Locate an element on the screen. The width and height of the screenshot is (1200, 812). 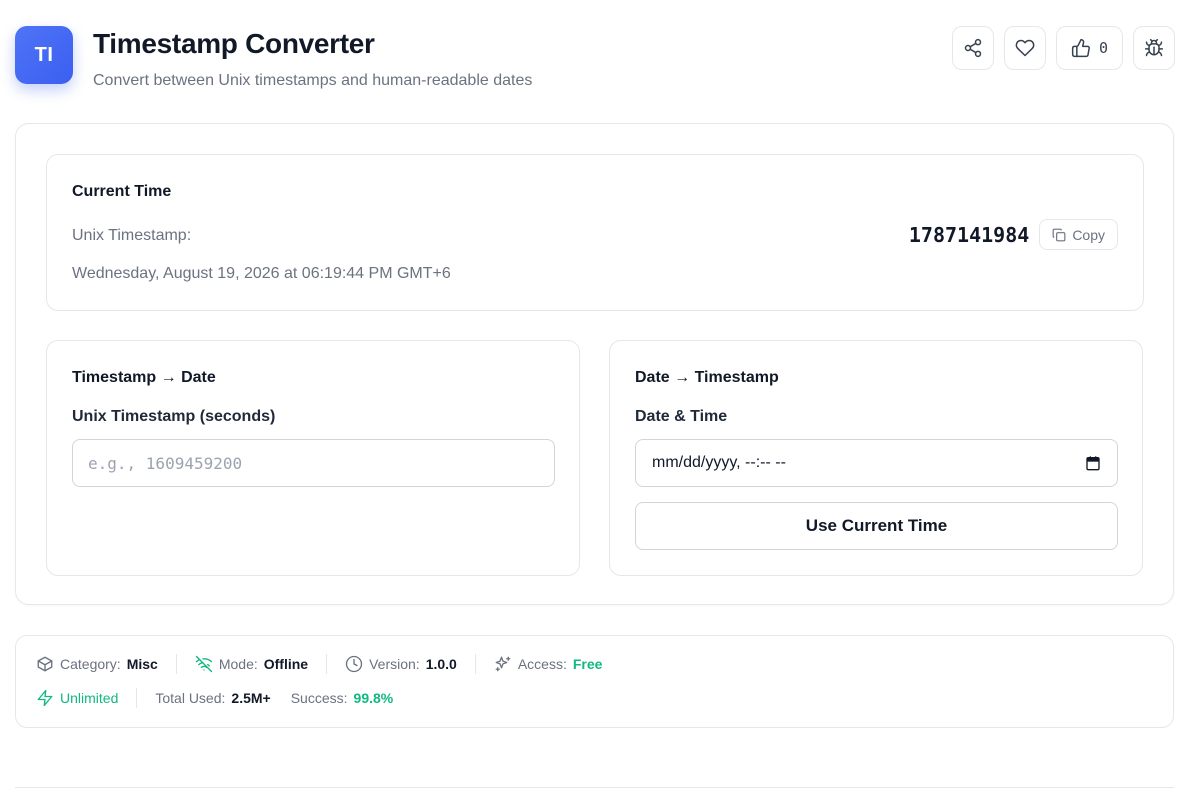
heart-icon is located at coordinates (1025, 48).